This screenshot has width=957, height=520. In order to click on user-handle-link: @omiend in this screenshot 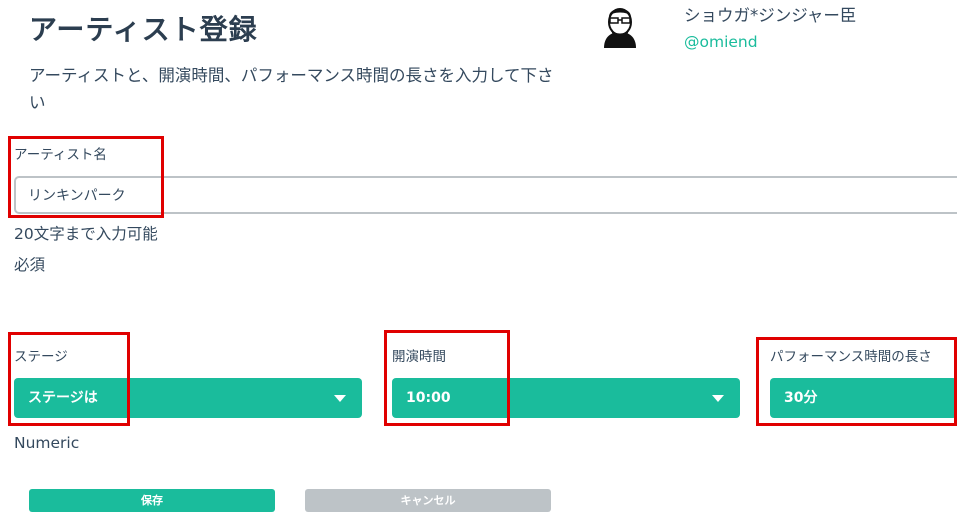, I will do `click(721, 42)`.